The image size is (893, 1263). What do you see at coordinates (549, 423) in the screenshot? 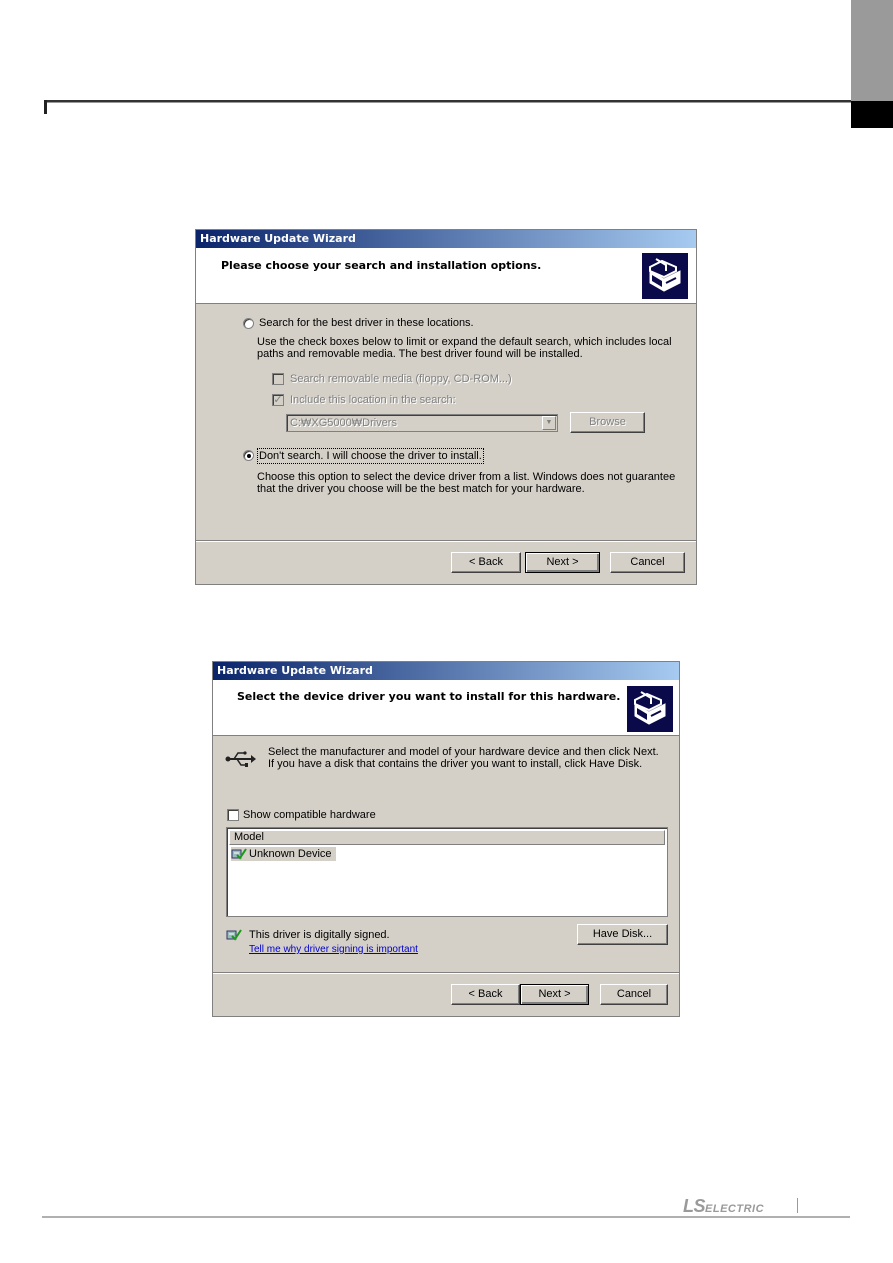
I see `chevron-down-icon: ▼` at bounding box center [549, 423].